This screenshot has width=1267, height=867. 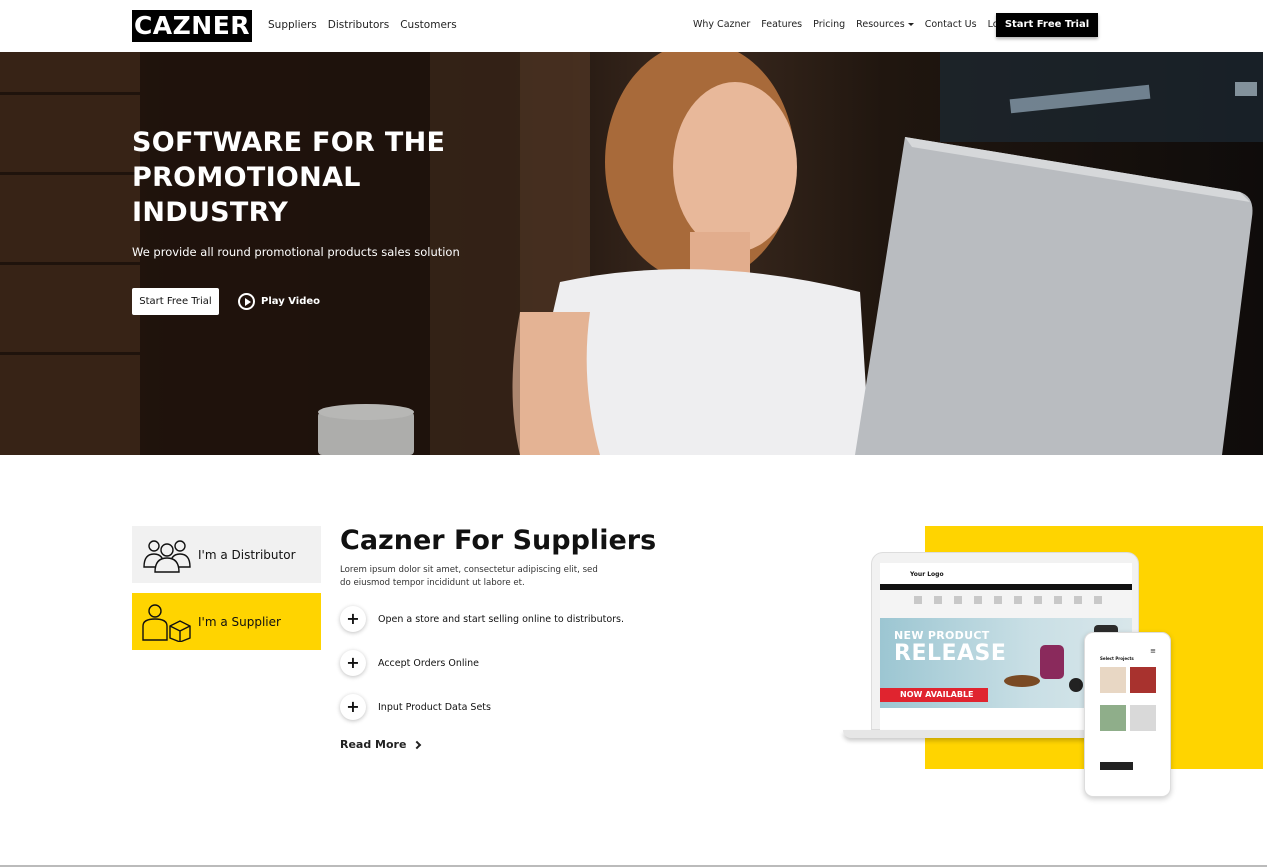 I want to click on nav-link-why-cazner: Why Cazner, so click(x=721, y=24).